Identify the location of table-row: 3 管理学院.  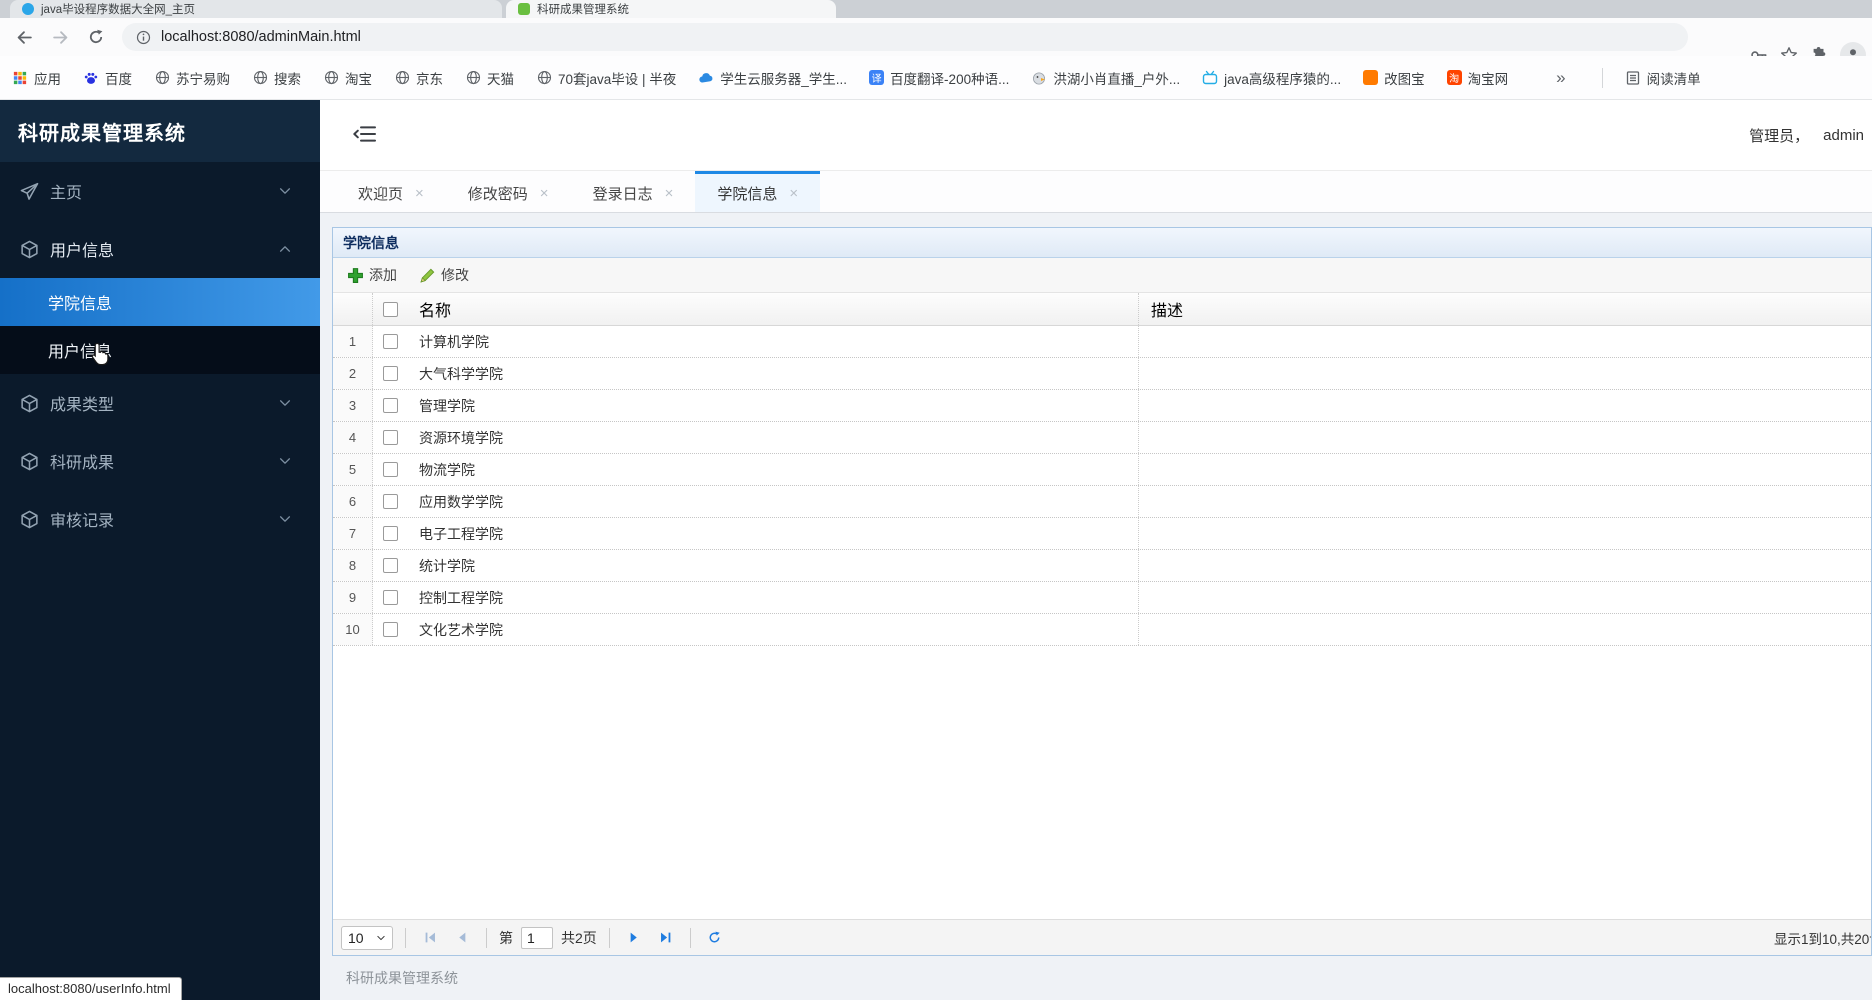
(1102, 406).